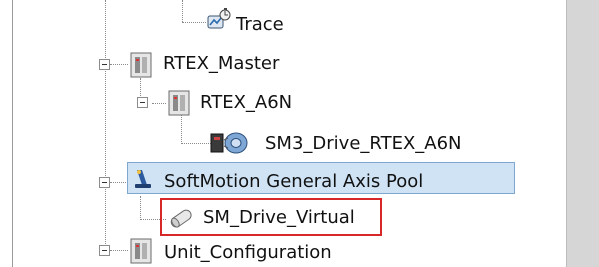 This screenshot has width=599, height=267. What do you see at coordinates (248, 252) in the screenshot?
I see `tree-item-label: Unit_Configuration` at bounding box center [248, 252].